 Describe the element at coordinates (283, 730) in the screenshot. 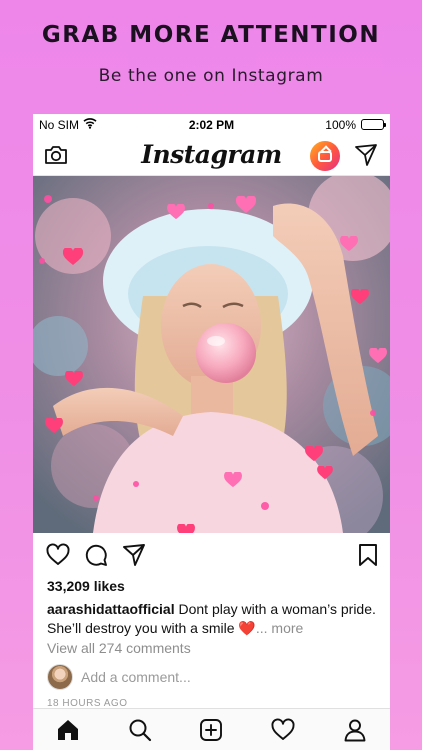

I see `activity-icon` at that location.